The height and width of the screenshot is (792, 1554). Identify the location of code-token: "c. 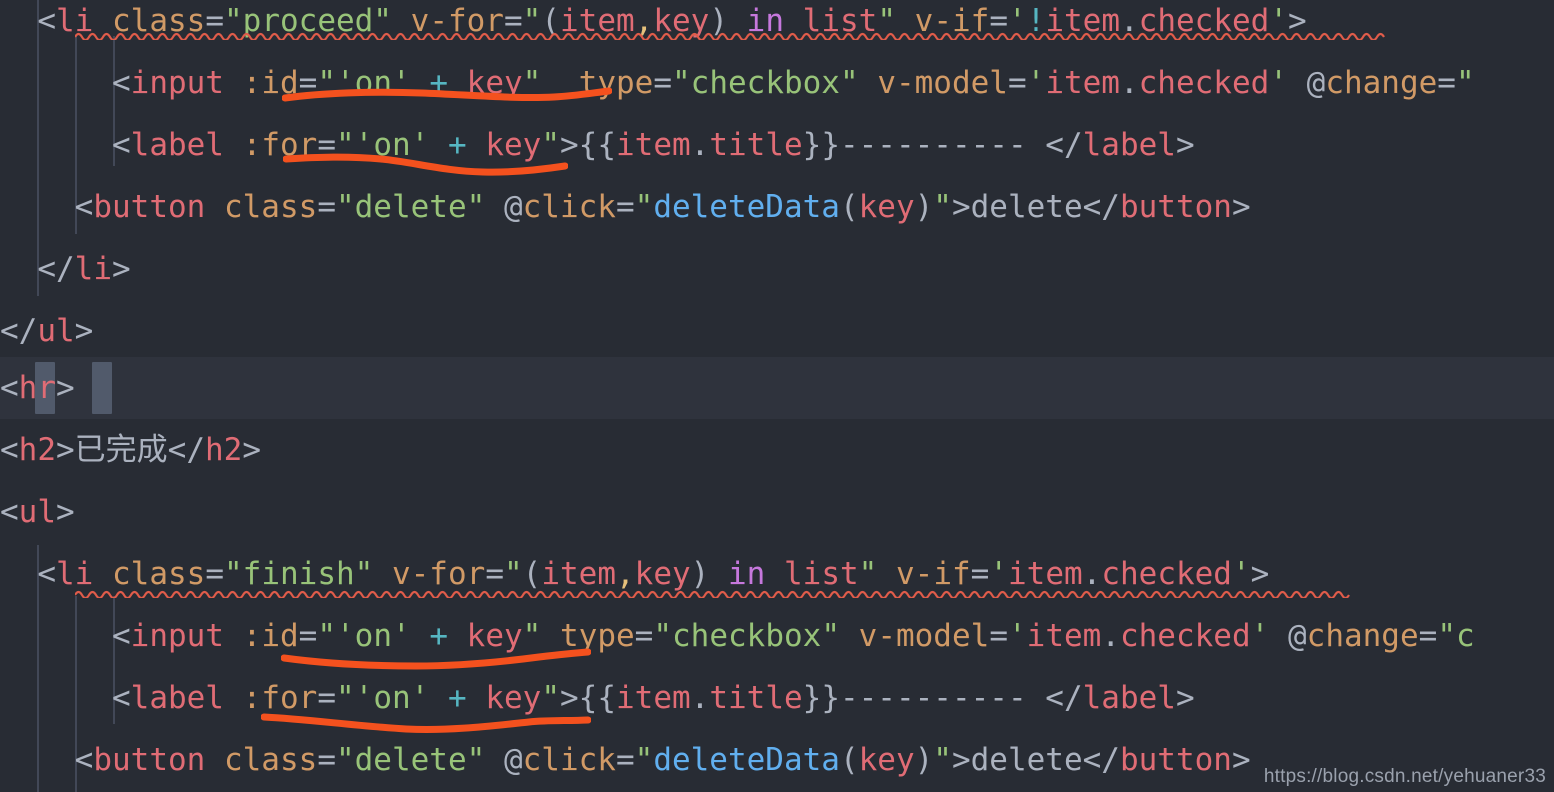
(1456, 636).